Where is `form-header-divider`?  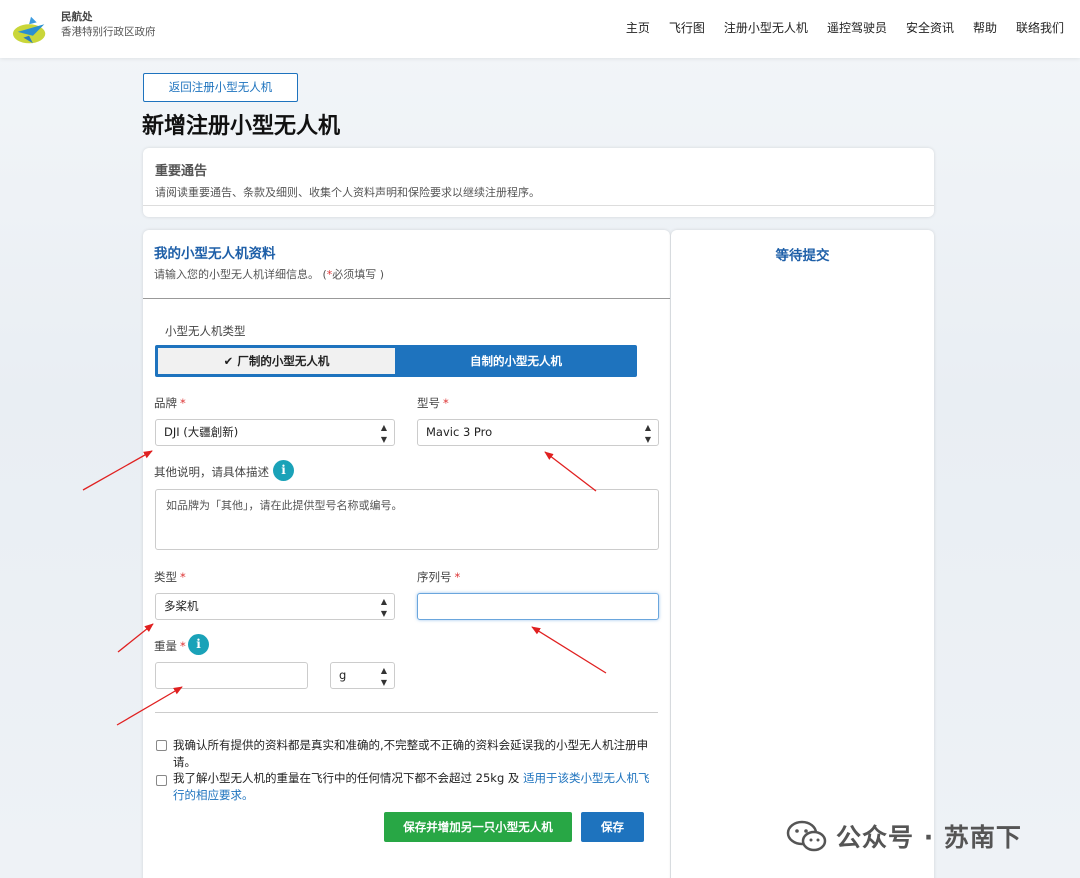 form-header-divider is located at coordinates (406, 298).